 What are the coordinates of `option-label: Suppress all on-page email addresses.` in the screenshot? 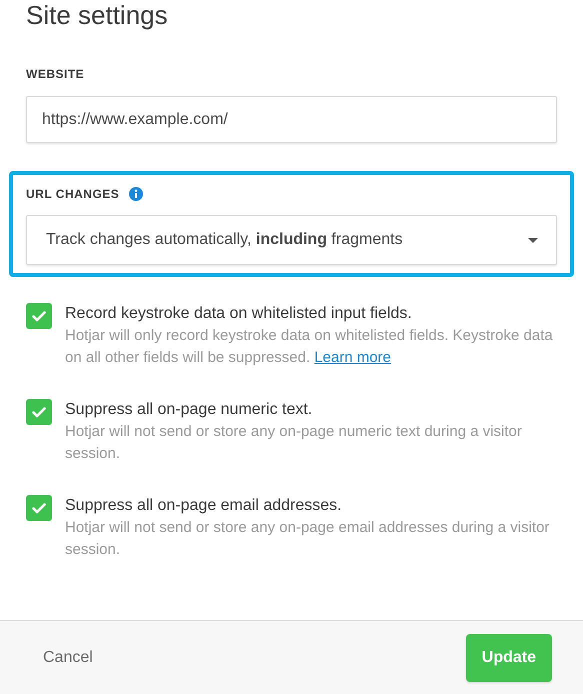 It's located at (204, 506).